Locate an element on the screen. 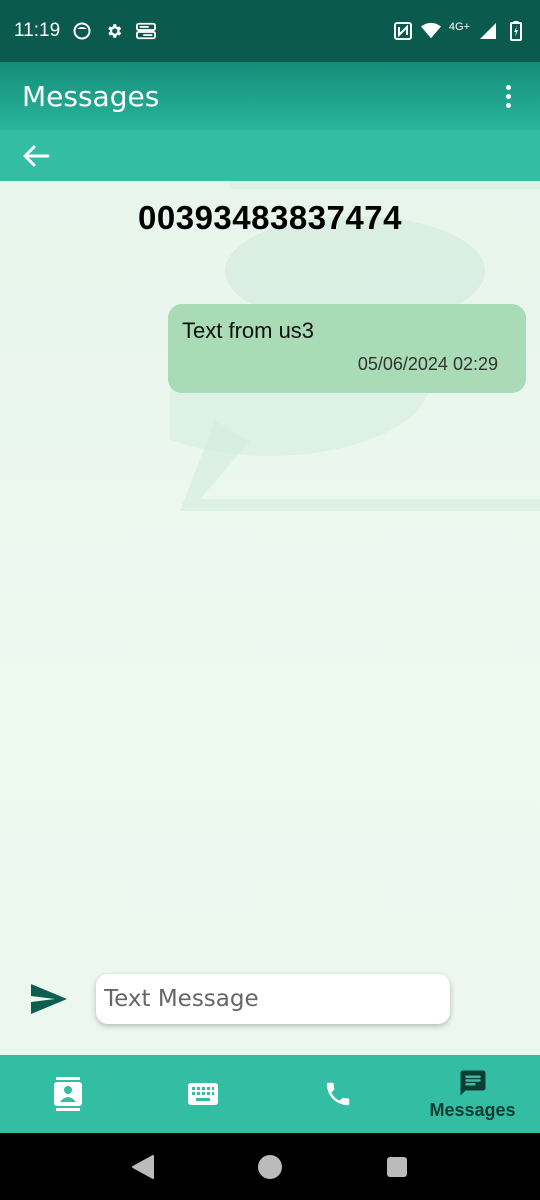 This screenshot has width=540, height=1200. system-back-button is located at coordinates (143, 1167).